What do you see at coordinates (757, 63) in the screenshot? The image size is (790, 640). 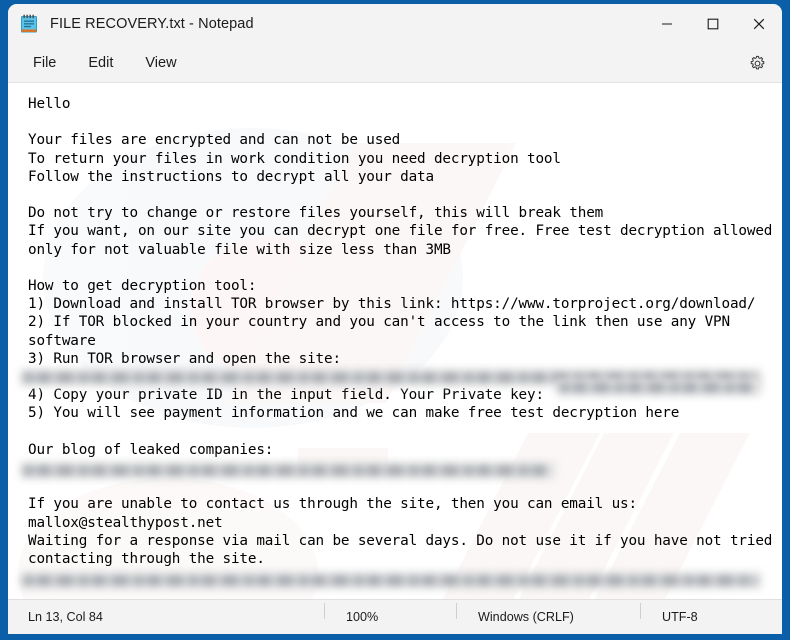 I see `gear-icon` at bounding box center [757, 63].